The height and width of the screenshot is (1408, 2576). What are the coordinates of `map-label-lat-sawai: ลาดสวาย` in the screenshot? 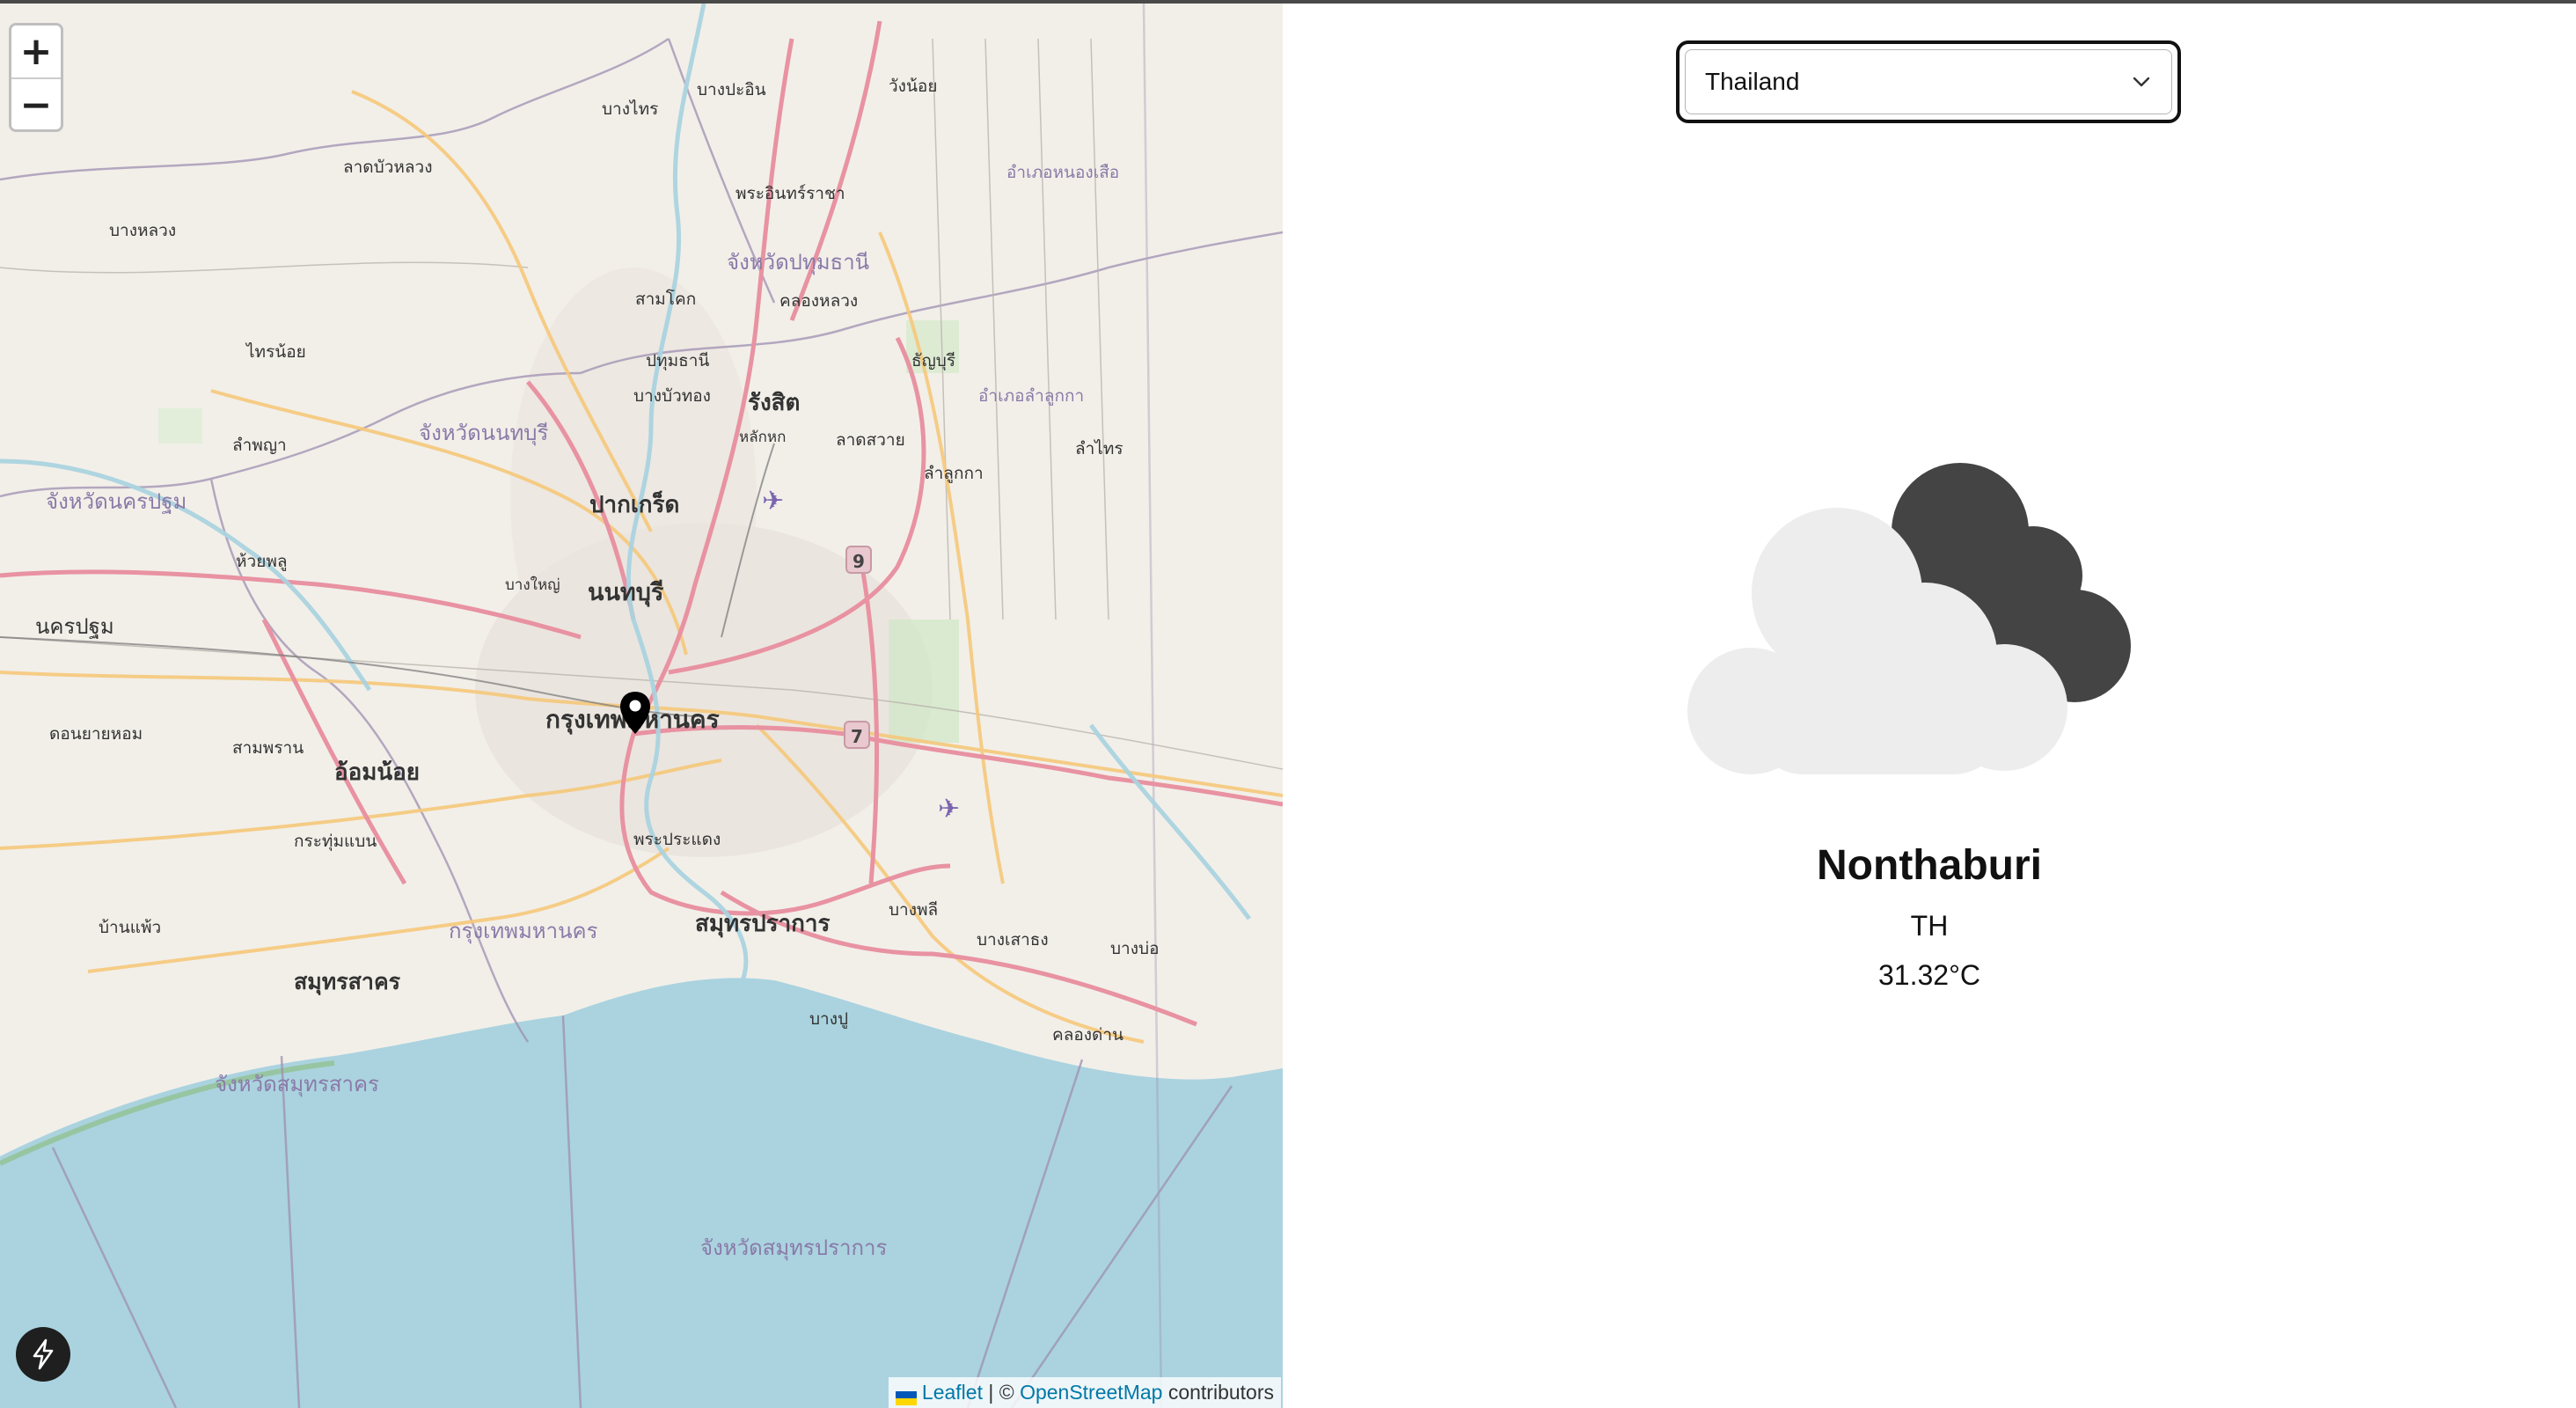 It's located at (870, 440).